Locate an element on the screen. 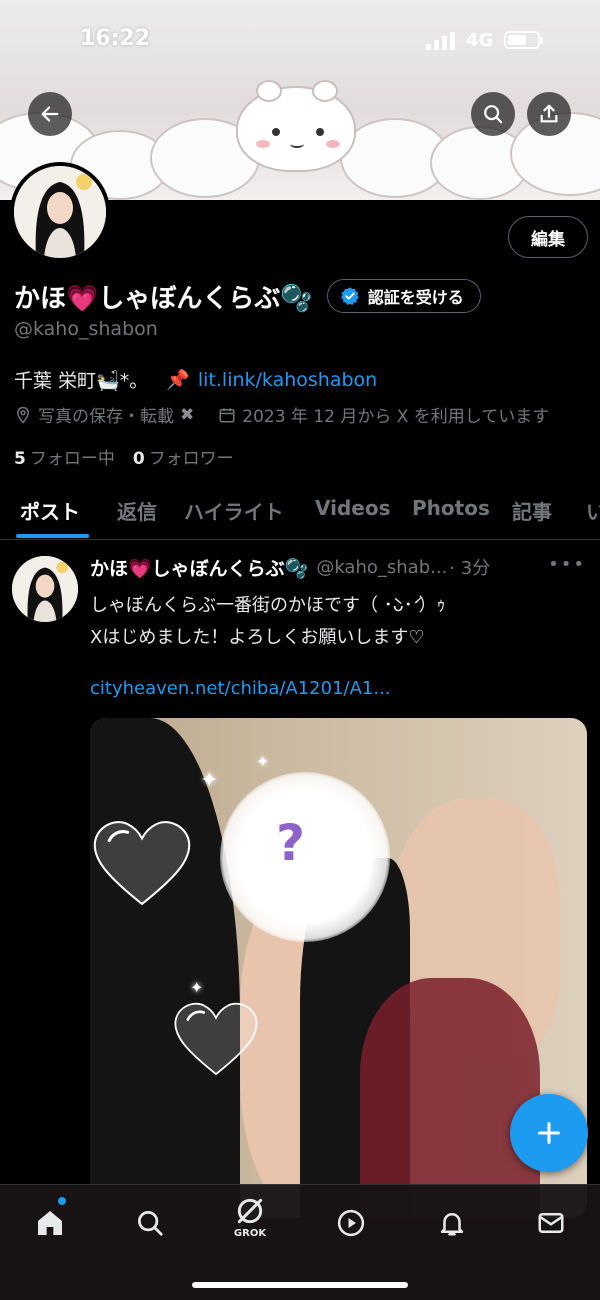 This screenshot has height=1300, width=600. avatar-image is located at coordinates (60, 212).